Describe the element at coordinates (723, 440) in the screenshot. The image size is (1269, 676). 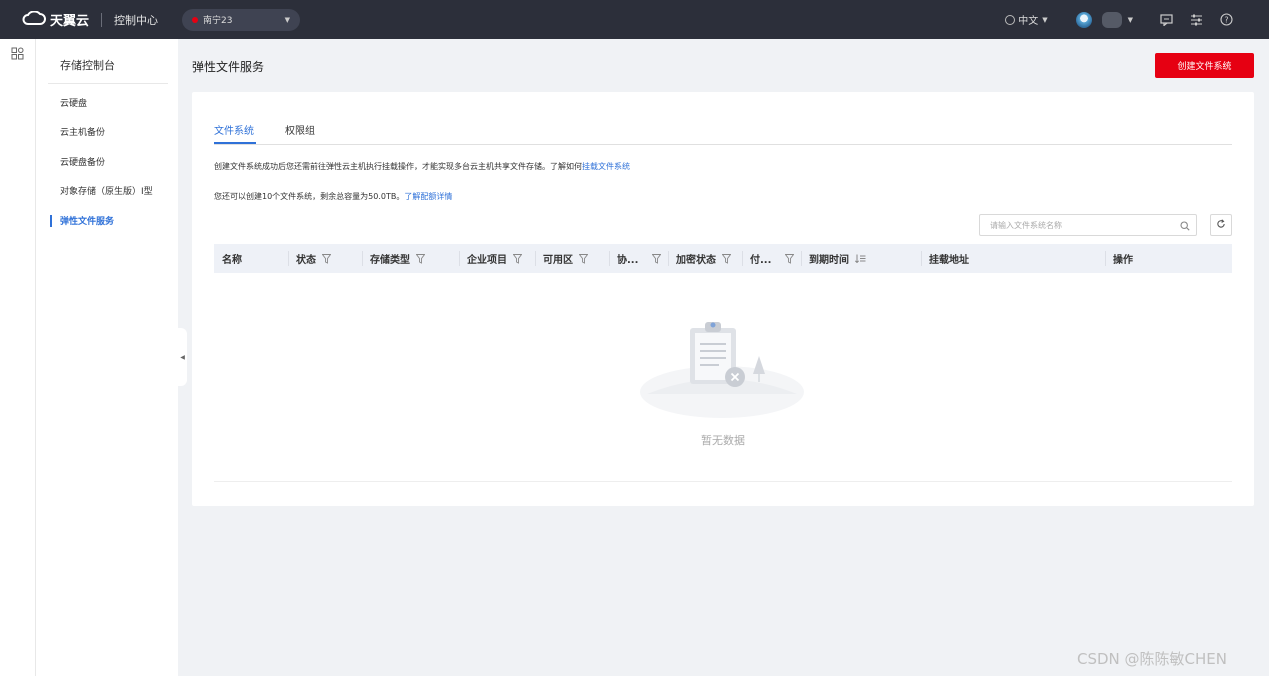
I see `empty-state-text: 暂无数据` at that location.